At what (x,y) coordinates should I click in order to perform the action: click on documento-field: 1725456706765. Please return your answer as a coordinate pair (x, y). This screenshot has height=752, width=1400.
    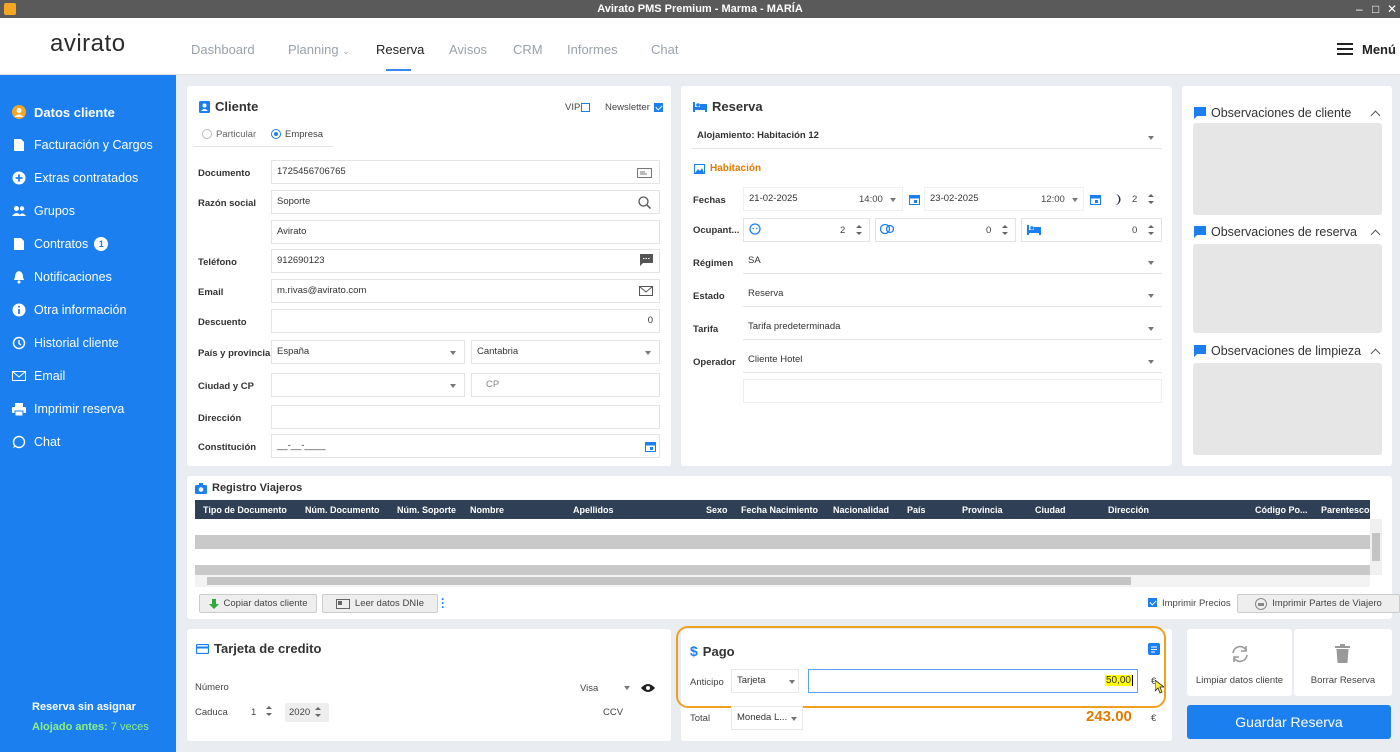
    Looking at the image, I should click on (465, 172).